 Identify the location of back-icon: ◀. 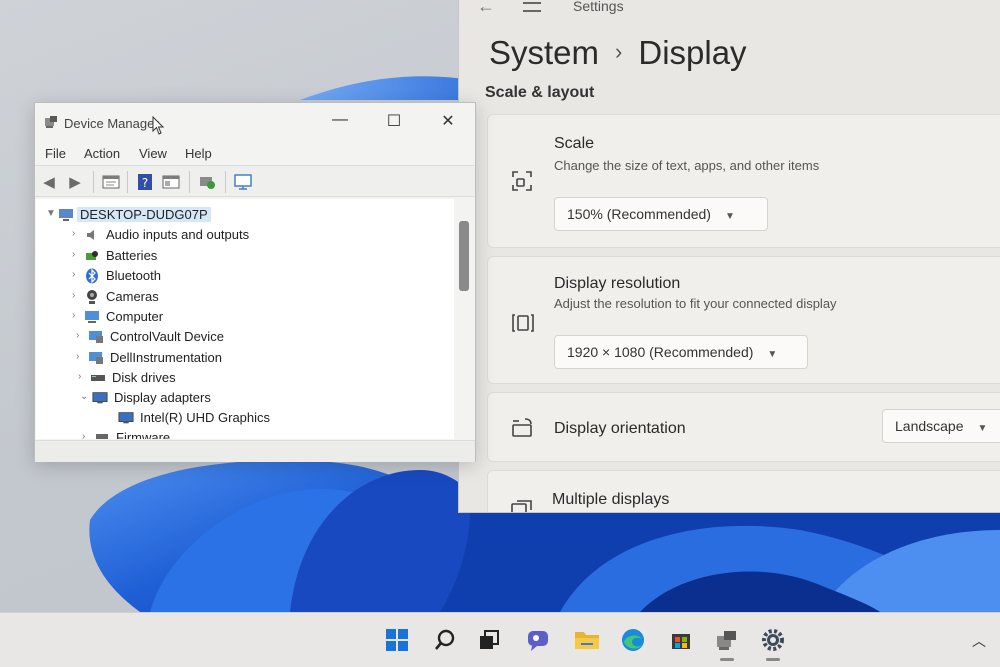
(49, 182).